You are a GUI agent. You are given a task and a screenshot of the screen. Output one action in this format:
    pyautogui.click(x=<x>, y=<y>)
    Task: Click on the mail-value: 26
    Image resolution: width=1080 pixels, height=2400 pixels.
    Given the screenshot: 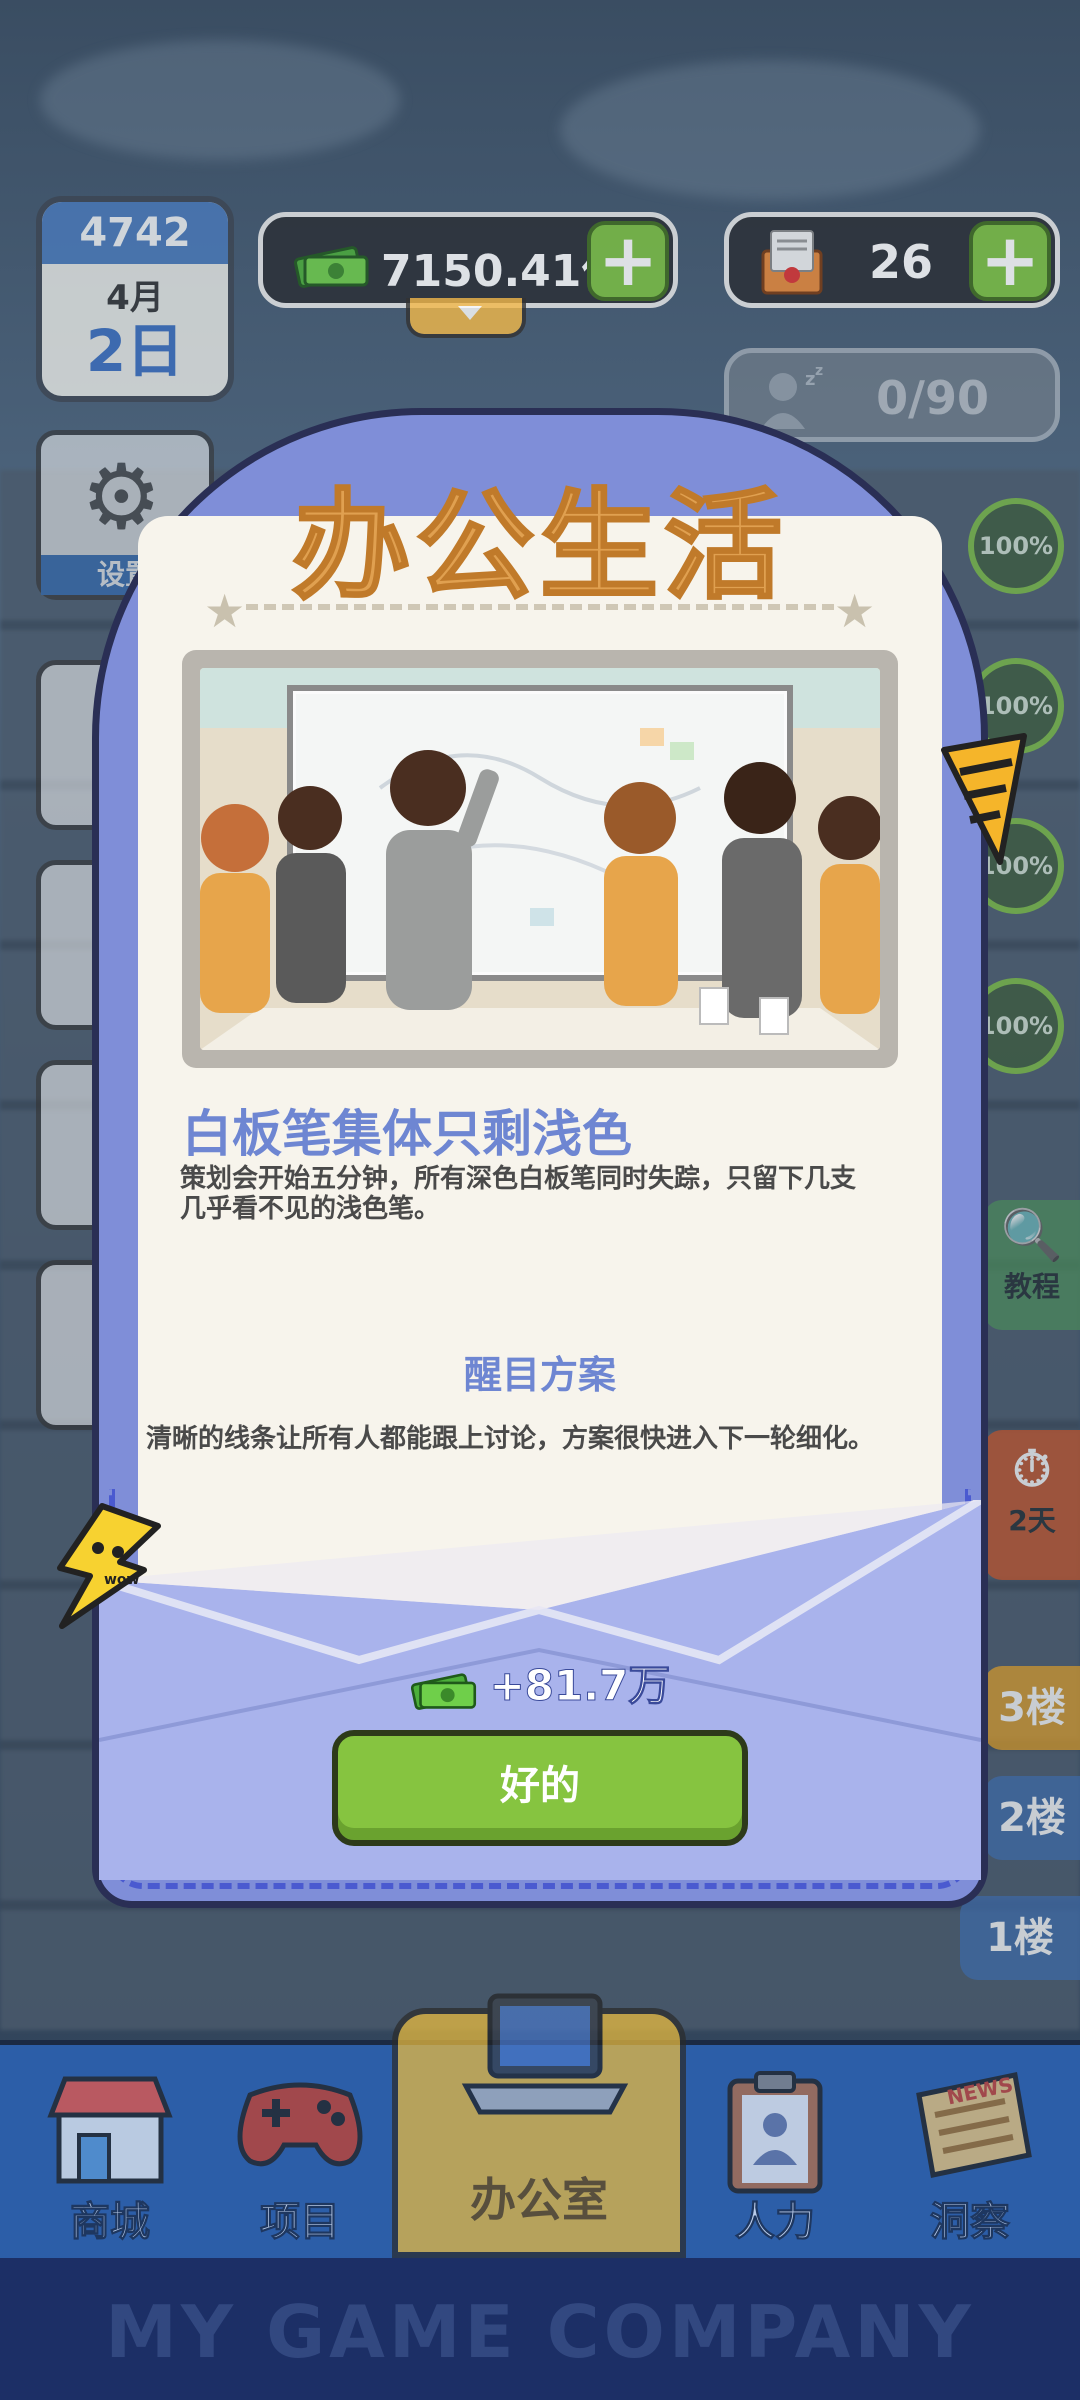 What is the action you would take?
    pyautogui.click(x=901, y=262)
    